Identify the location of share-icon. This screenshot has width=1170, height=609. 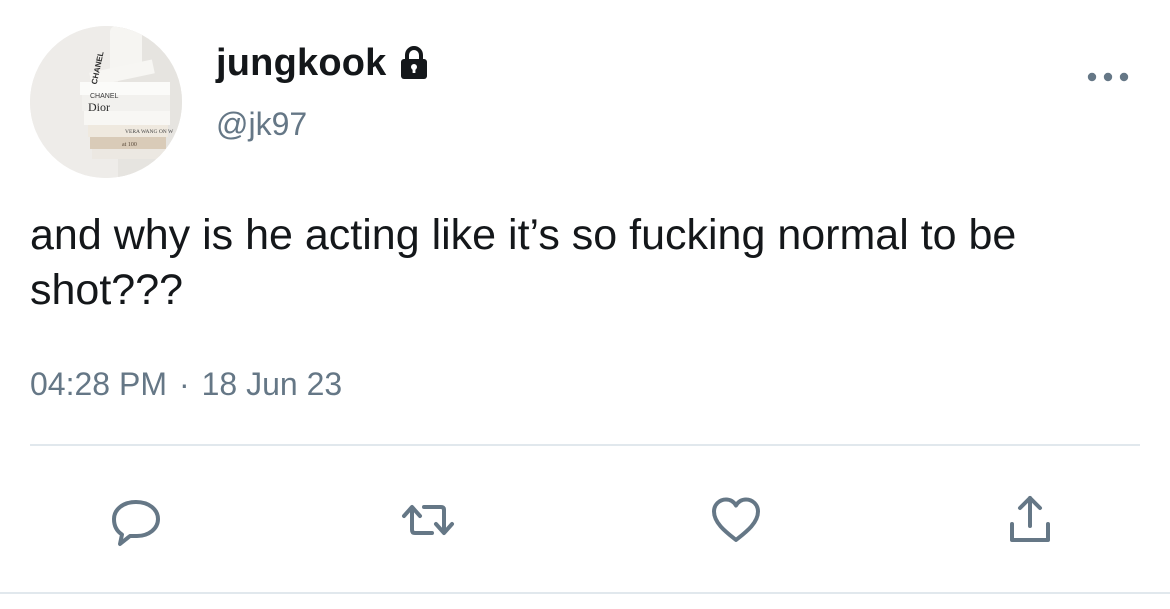
(1030, 519).